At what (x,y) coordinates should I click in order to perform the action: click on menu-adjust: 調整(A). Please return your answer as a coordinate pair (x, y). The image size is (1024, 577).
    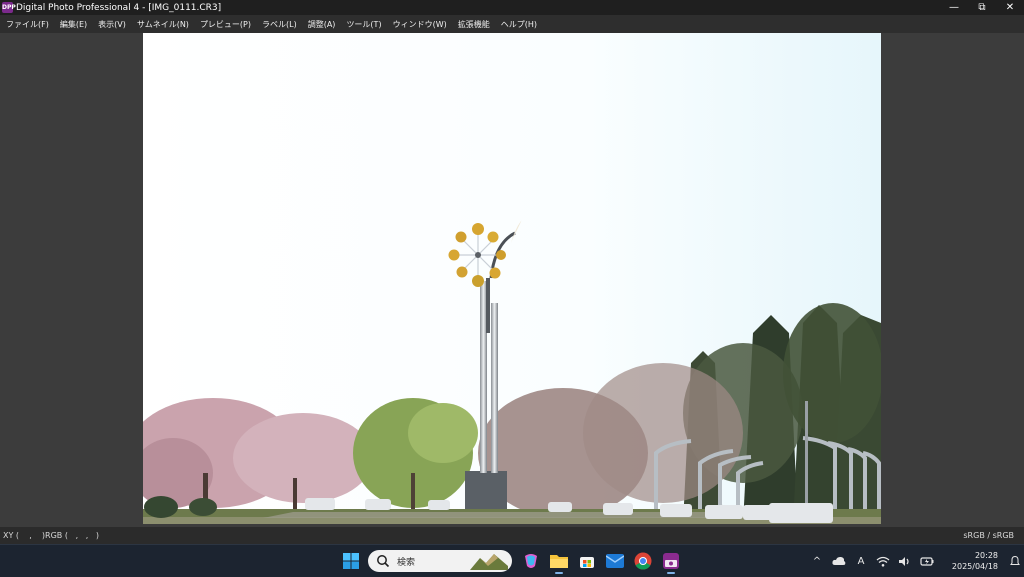
    Looking at the image, I should click on (321, 24).